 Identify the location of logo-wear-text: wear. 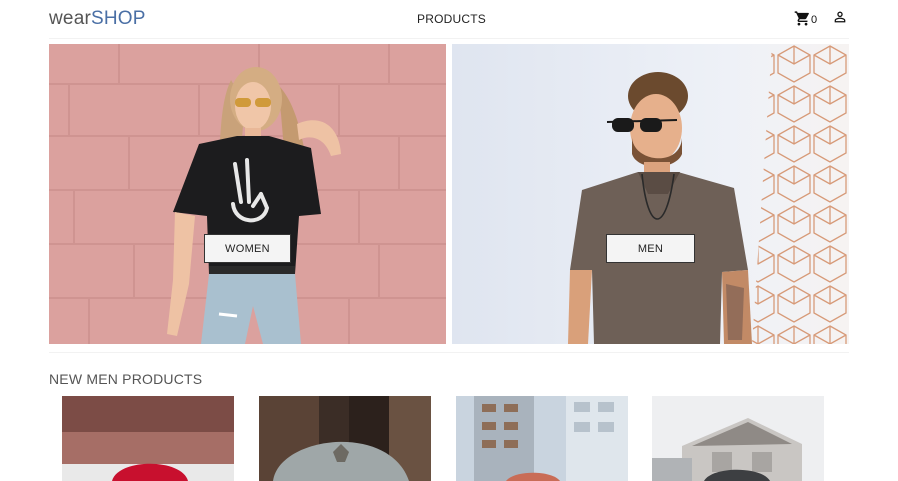
(70, 18).